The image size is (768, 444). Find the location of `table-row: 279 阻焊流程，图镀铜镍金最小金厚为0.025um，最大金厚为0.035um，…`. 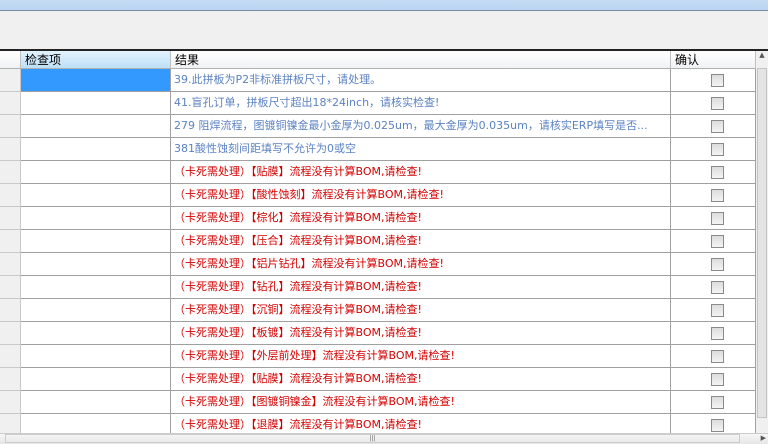

table-row: 279 阻焊流程，图镀铜镍金最小金厚为0.025um，最大金厚为0.035um，… is located at coordinates (378, 126).